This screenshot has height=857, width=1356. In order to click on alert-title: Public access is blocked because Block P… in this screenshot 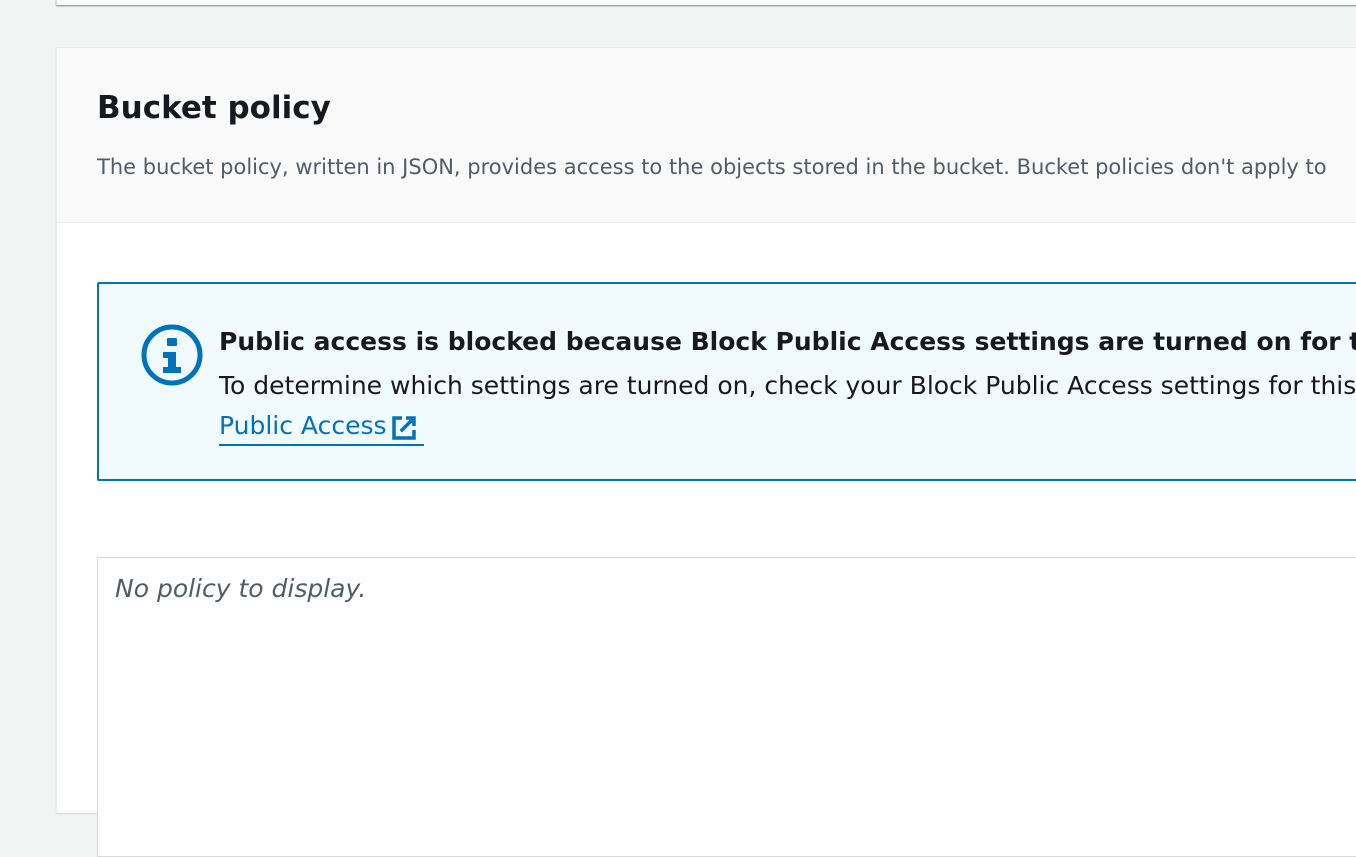, I will do `click(787, 341)`.